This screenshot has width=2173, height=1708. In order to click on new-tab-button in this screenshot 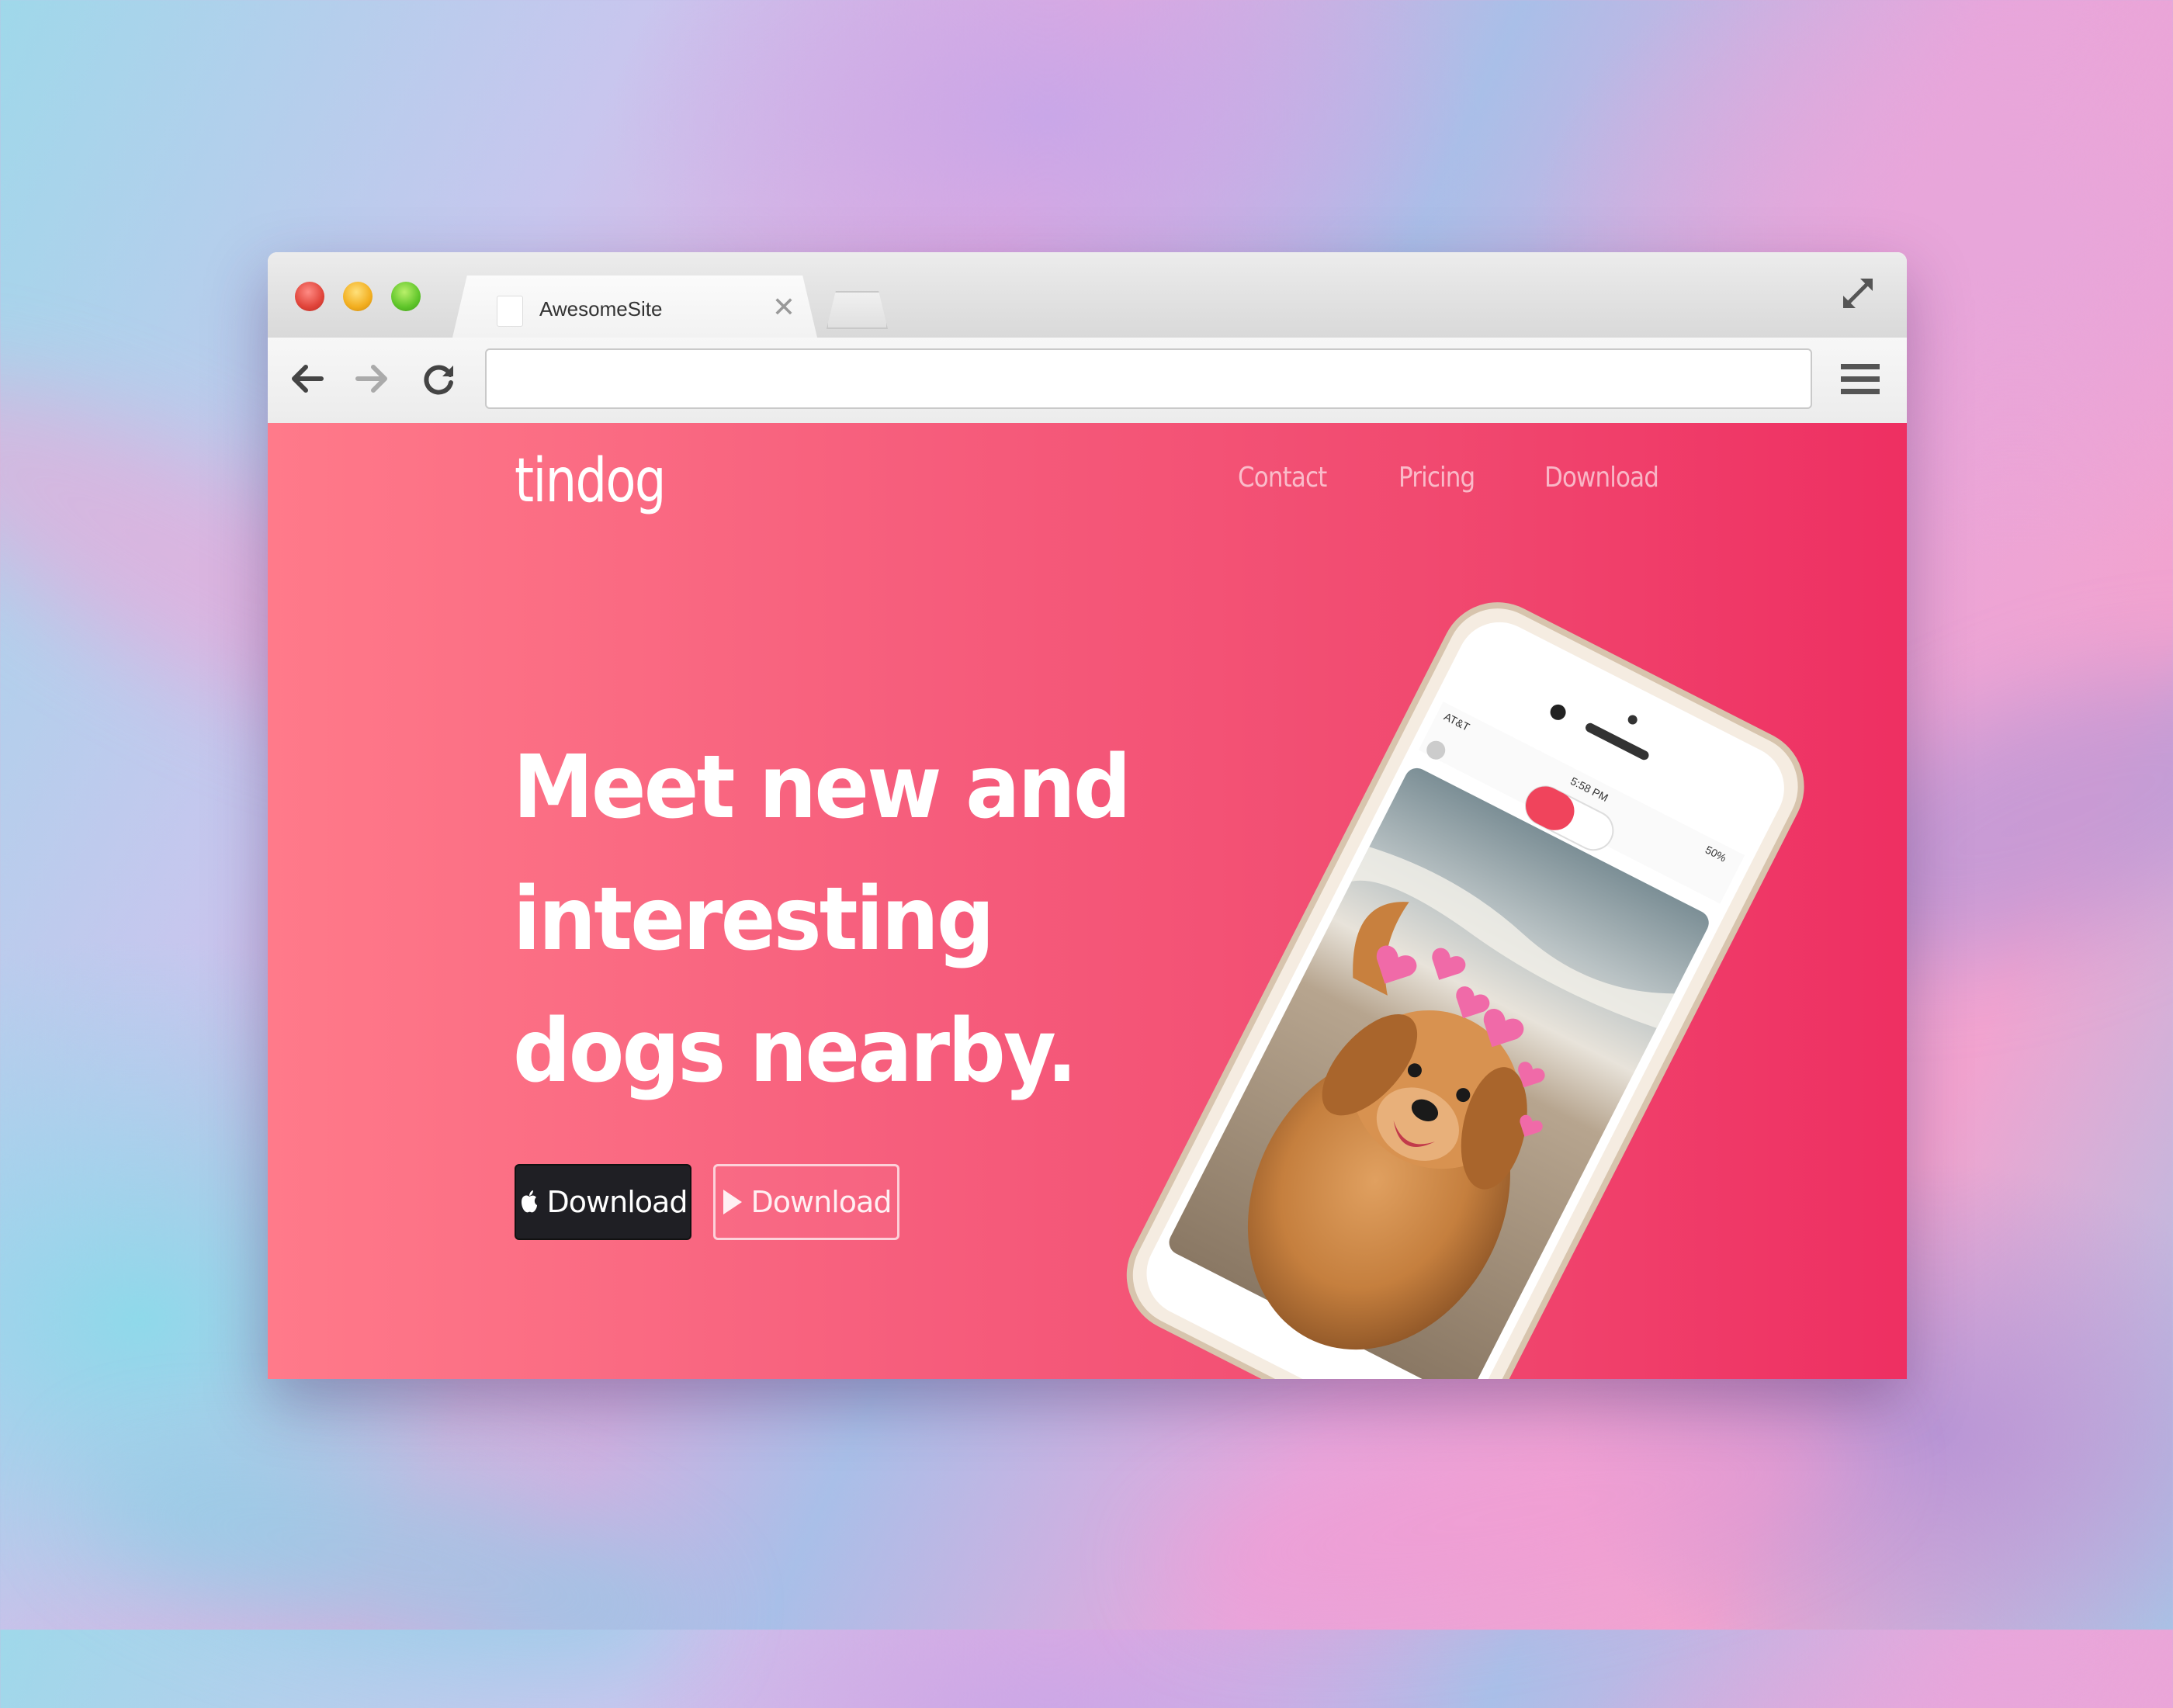, I will do `click(857, 310)`.